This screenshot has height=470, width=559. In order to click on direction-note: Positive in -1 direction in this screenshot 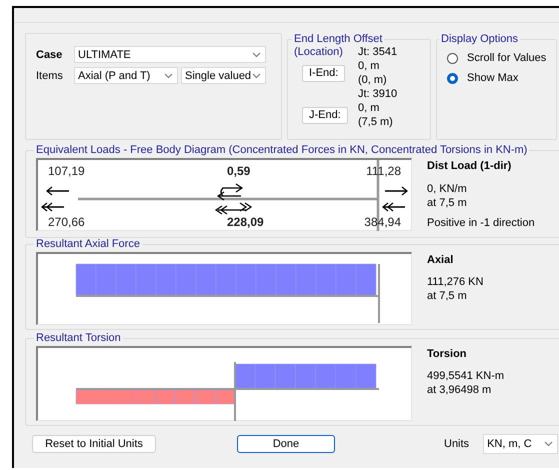, I will do `click(481, 223)`.